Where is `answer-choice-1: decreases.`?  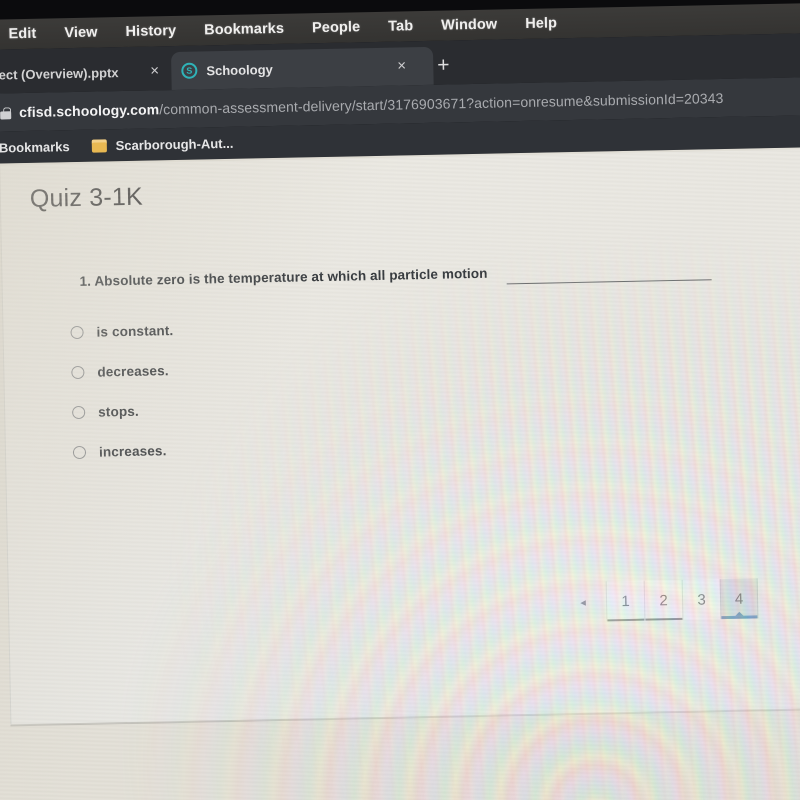 answer-choice-1: decreases. is located at coordinates (122, 371).